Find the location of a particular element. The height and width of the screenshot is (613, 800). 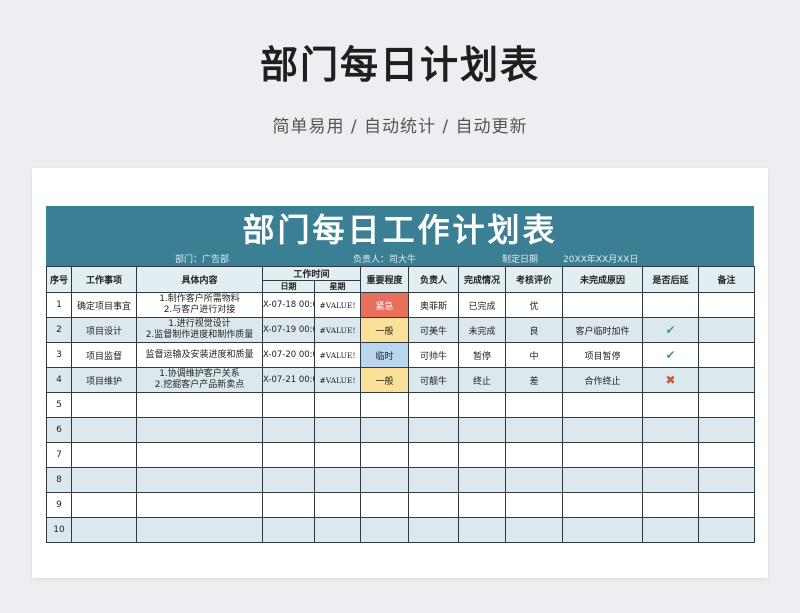

cell-seq: 10 is located at coordinates (59, 530).